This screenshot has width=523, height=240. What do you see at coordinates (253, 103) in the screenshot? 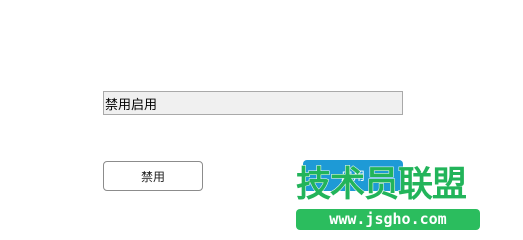
I see `text-input` at bounding box center [253, 103].